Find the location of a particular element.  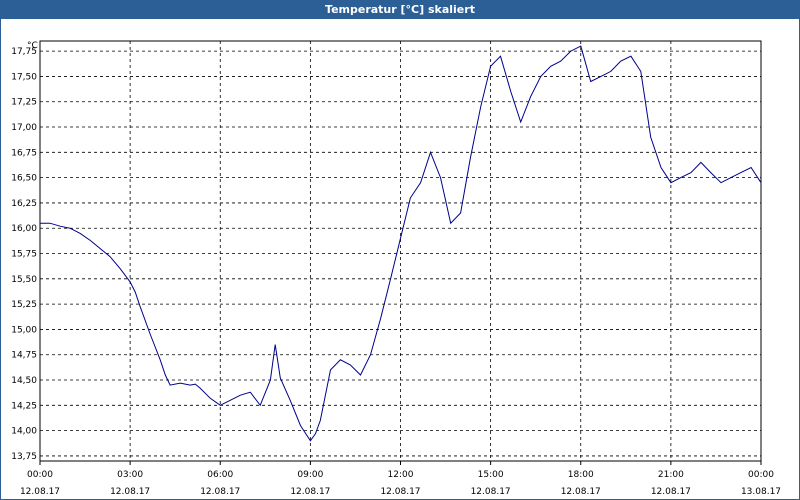

x-tick-date-label: 13.08.17 is located at coordinates (761, 492).